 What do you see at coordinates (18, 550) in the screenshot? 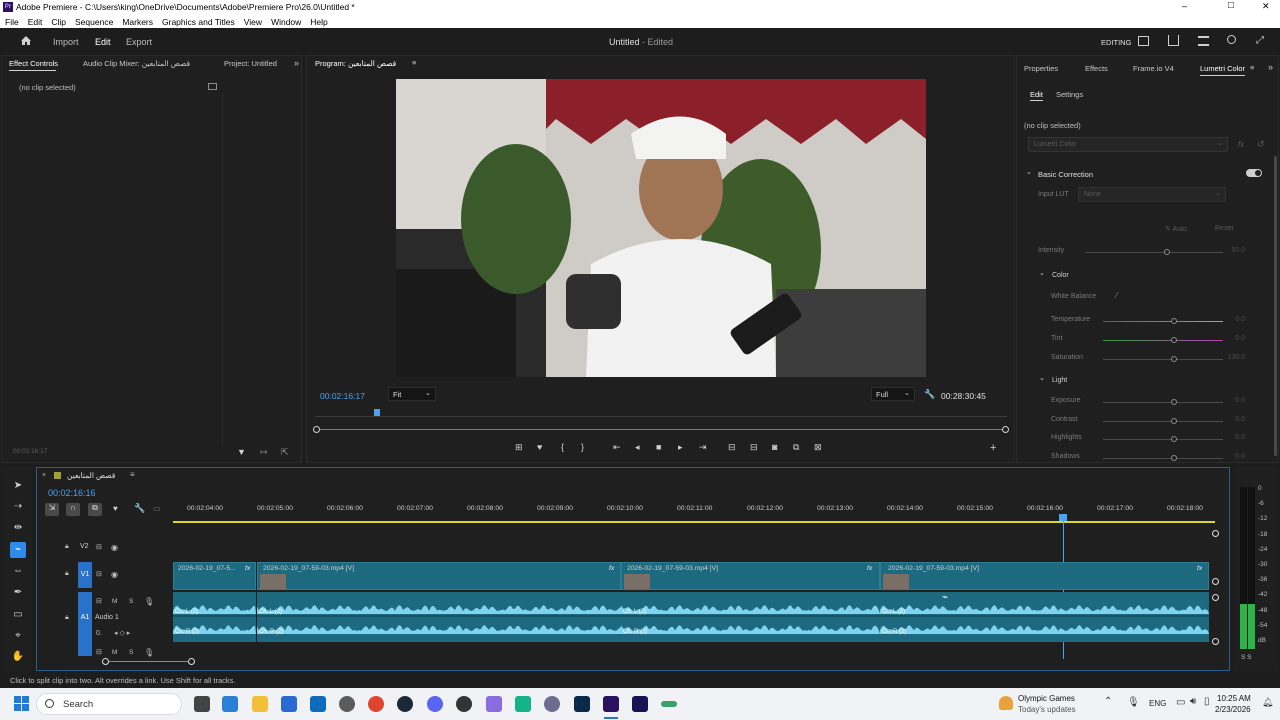
I see `razor-tool-icon: ⌁` at bounding box center [18, 550].